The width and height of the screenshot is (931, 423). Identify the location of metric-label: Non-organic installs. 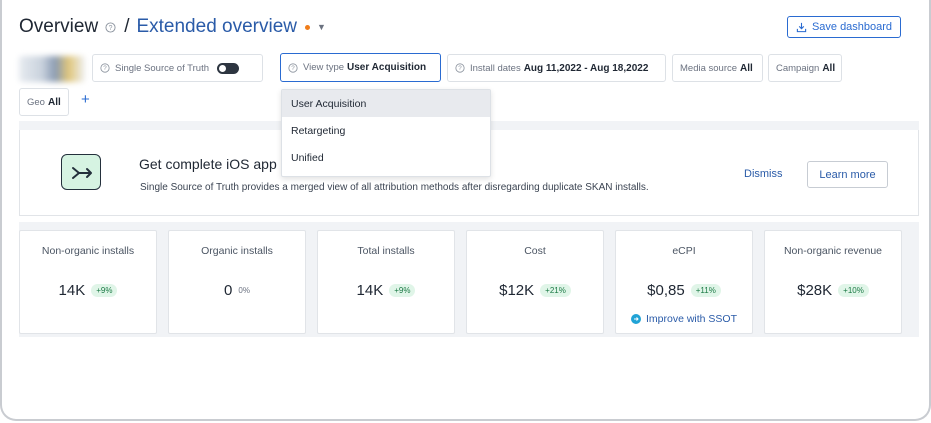
(88, 251).